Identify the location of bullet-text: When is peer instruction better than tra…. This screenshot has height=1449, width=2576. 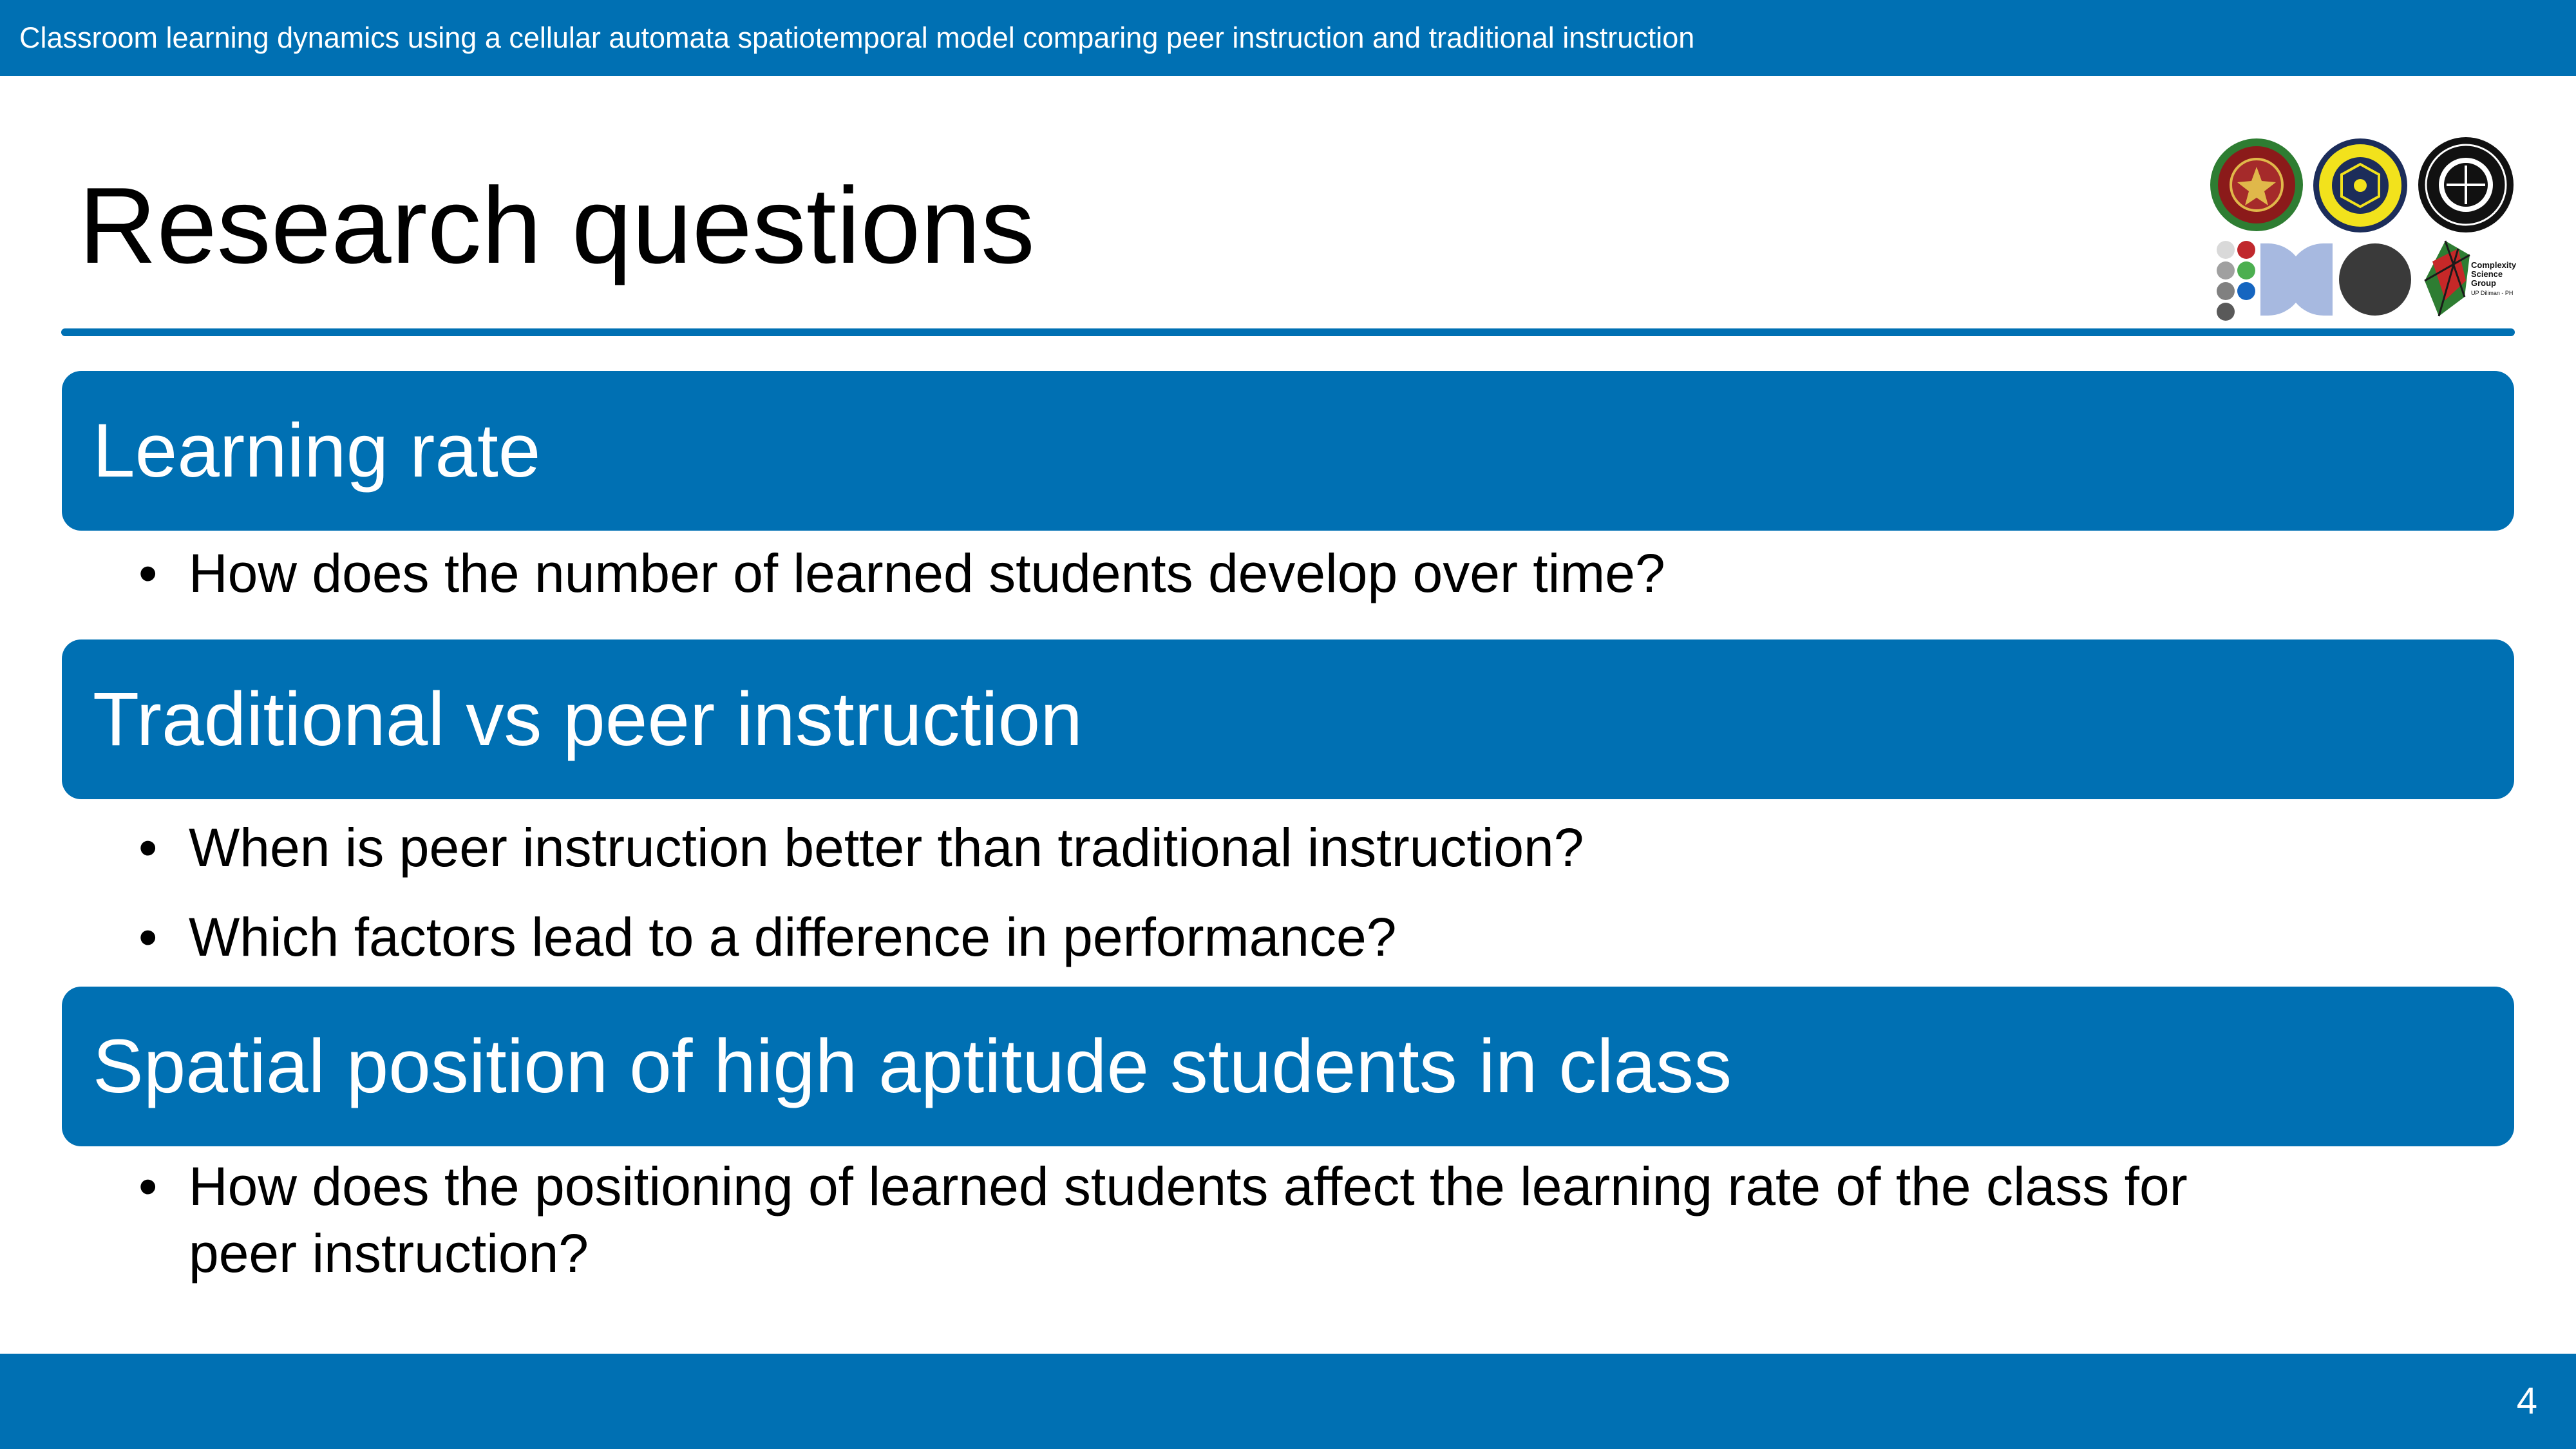
(886, 847).